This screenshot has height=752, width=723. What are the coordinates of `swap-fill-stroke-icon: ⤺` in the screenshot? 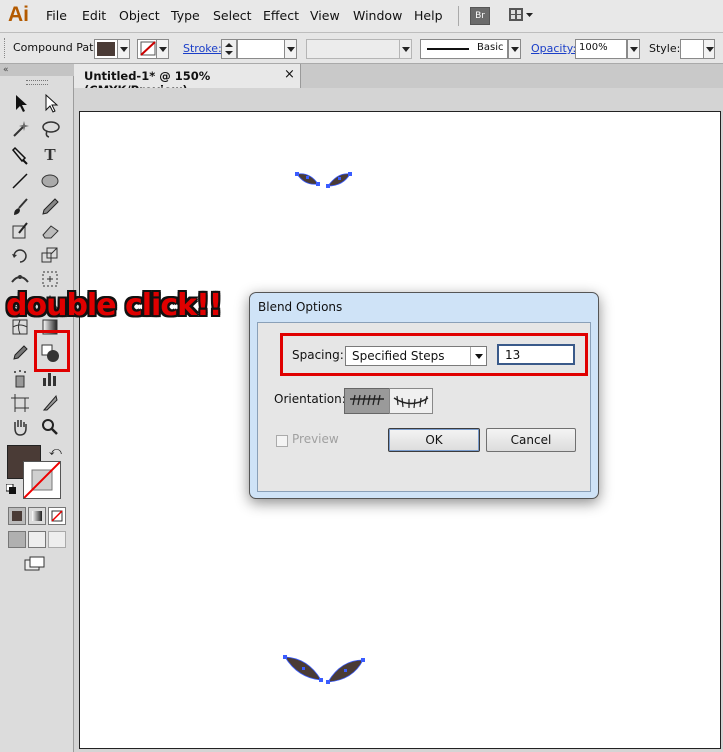 It's located at (55, 451).